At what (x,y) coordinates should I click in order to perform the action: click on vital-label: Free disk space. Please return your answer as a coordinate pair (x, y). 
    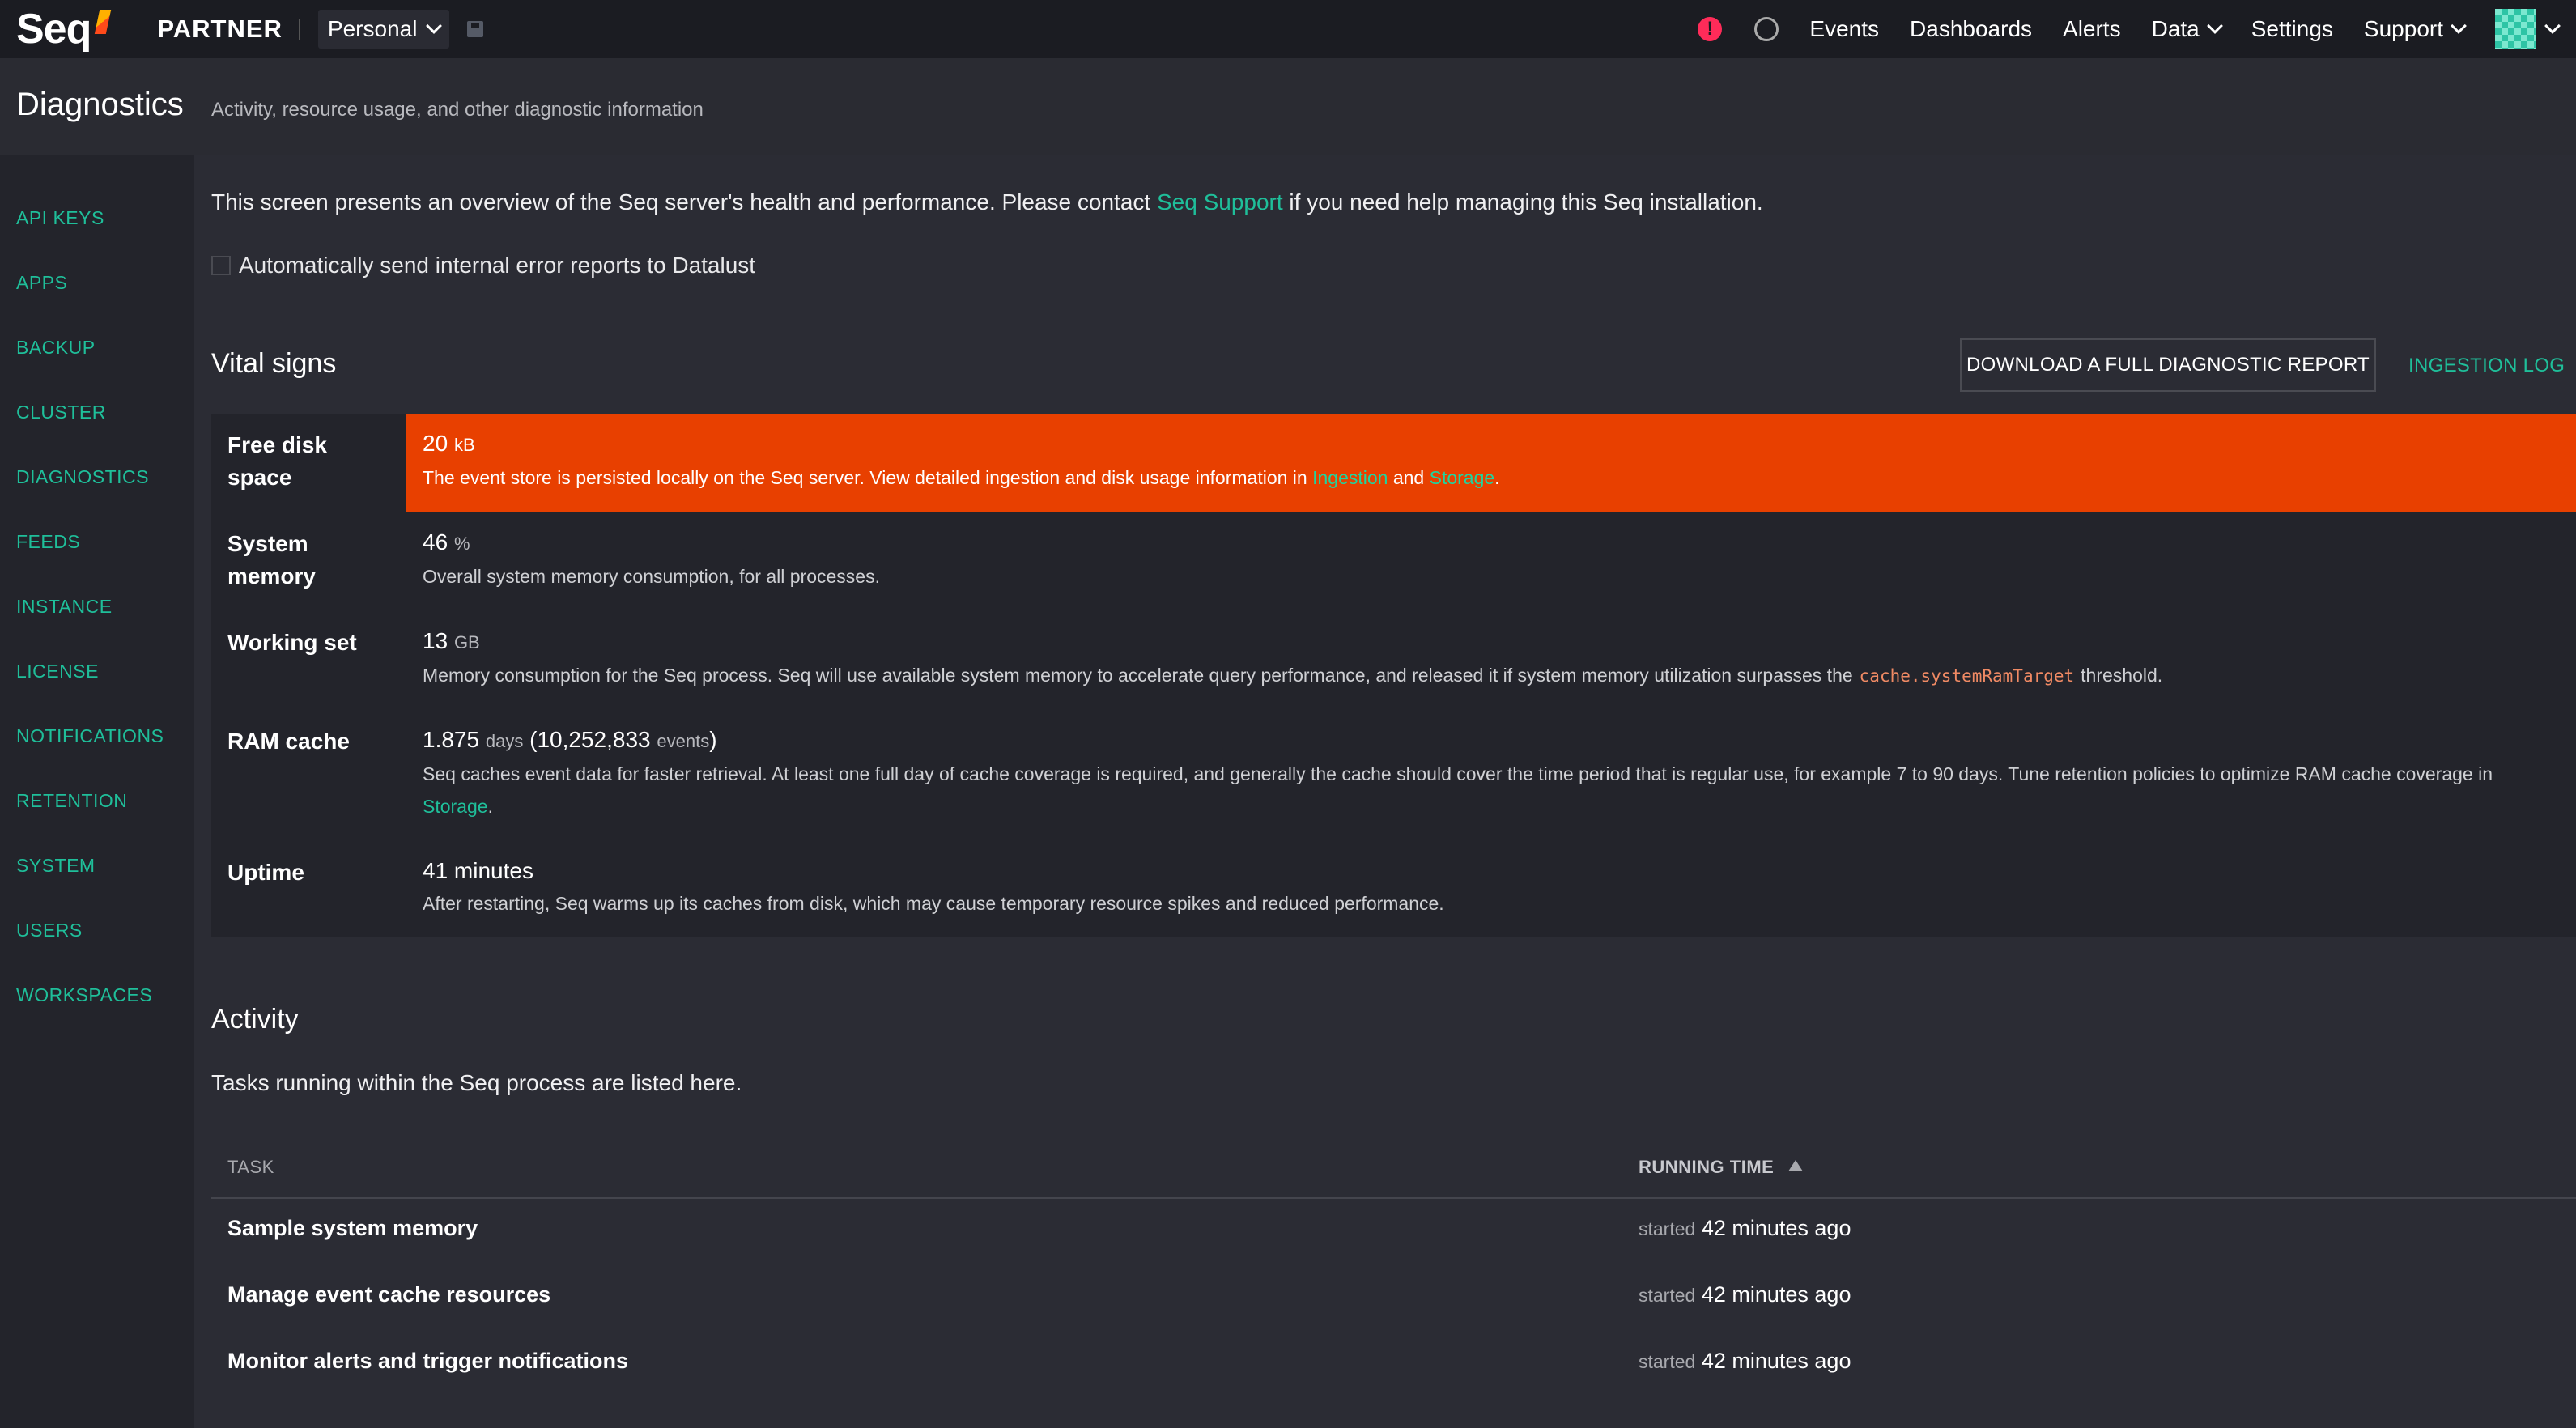
    Looking at the image, I should click on (277, 461).